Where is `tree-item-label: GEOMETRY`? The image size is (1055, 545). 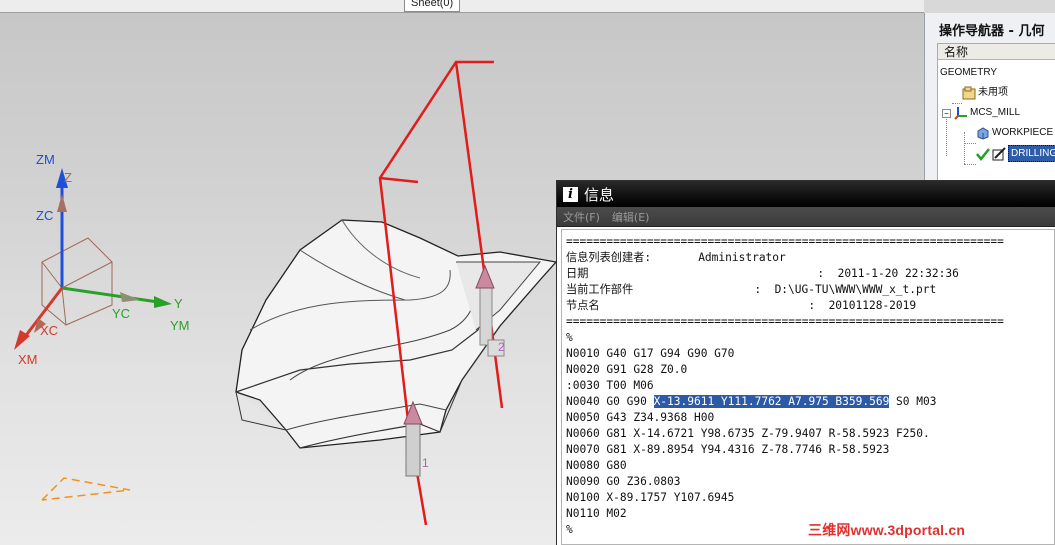 tree-item-label: GEOMETRY is located at coordinates (969, 72).